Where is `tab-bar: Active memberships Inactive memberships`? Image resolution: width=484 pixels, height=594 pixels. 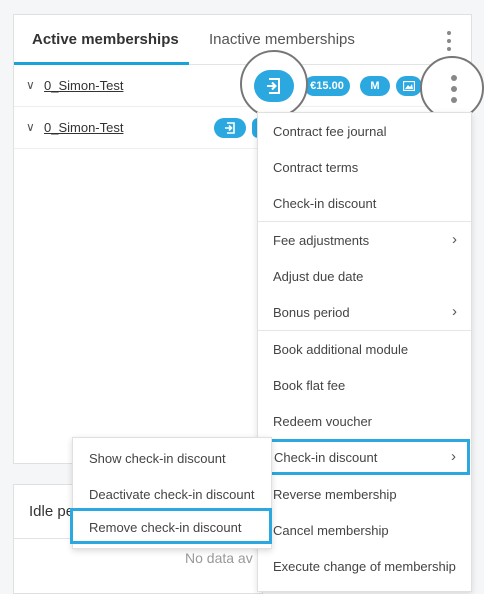 tab-bar: Active memberships Inactive memberships is located at coordinates (242, 40).